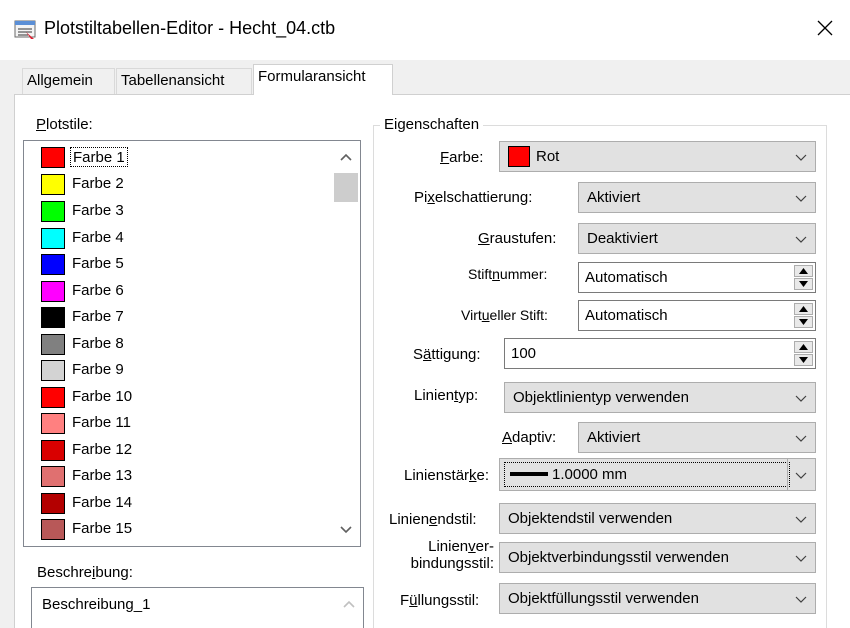 This screenshot has height=628, width=850. I want to click on list-item-label: Farbe 6, so click(98, 290).